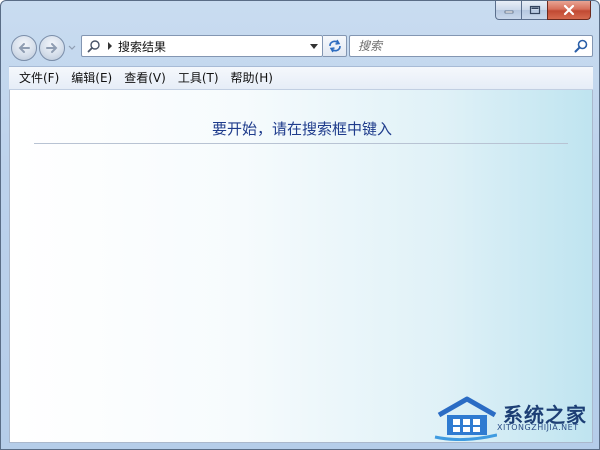 The width and height of the screenshot is (600, 450). I want to click on back-arrow-icon, so click(24, 48).